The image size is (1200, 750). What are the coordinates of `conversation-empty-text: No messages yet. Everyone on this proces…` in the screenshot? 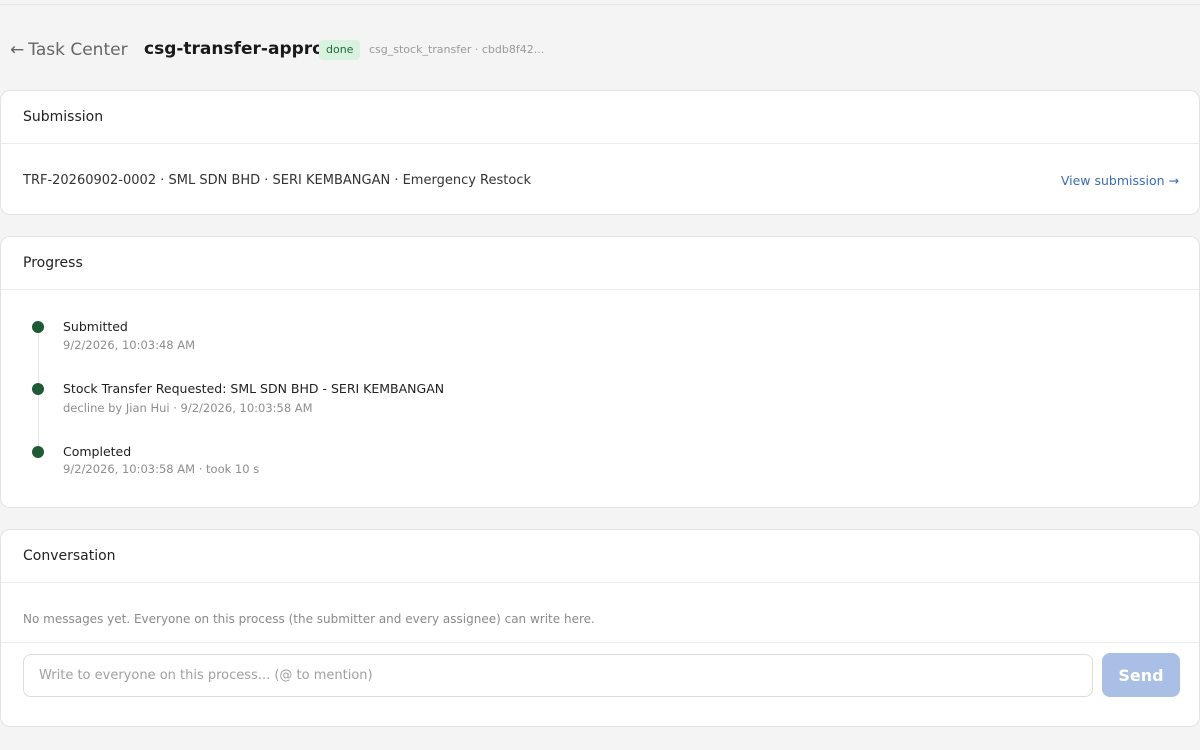 It's located at (309, 619).